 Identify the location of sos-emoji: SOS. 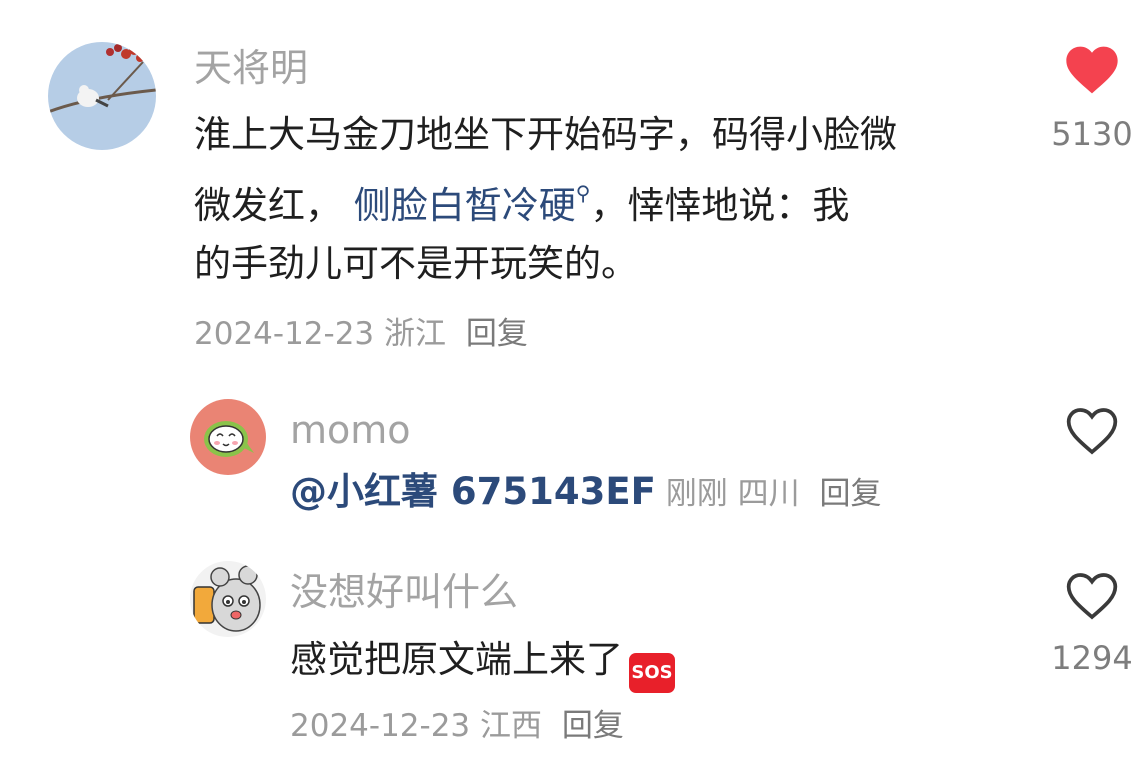
(652, 673).